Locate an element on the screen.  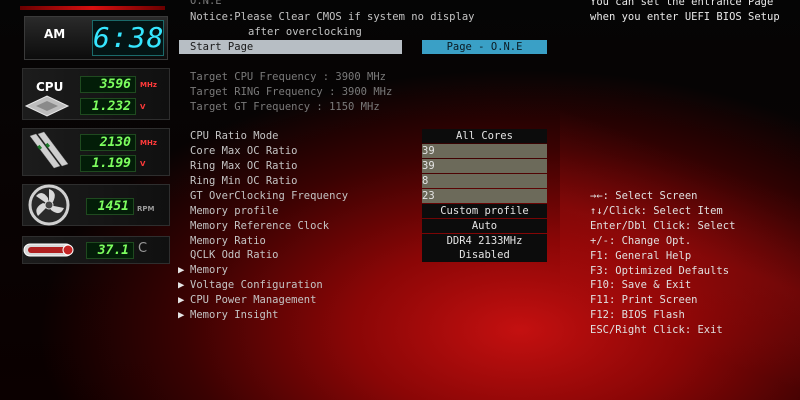
help-key-save-exit: F10: Save & Exit is located at coordinates (641, 285).